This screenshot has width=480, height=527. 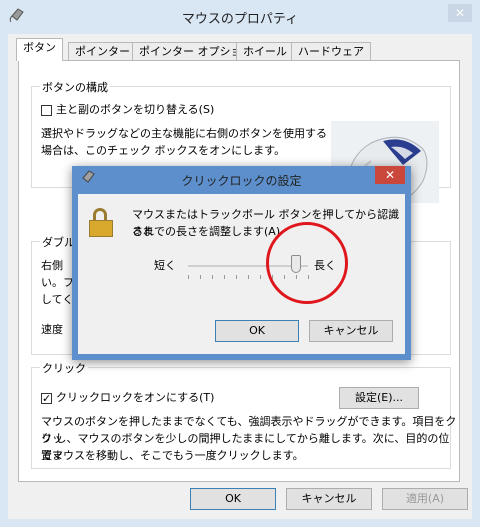 I want to click on annotation-circle, so click(x=307, y=263).